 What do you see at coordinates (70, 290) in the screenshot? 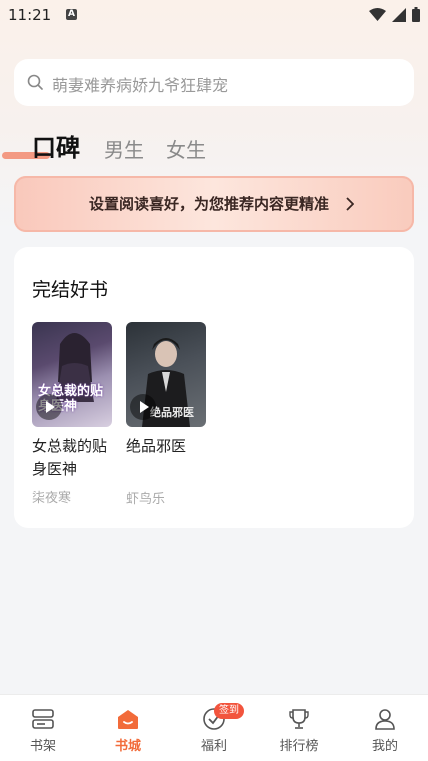
I see `section-title: 完结好书` at bounding box center [70, 290].